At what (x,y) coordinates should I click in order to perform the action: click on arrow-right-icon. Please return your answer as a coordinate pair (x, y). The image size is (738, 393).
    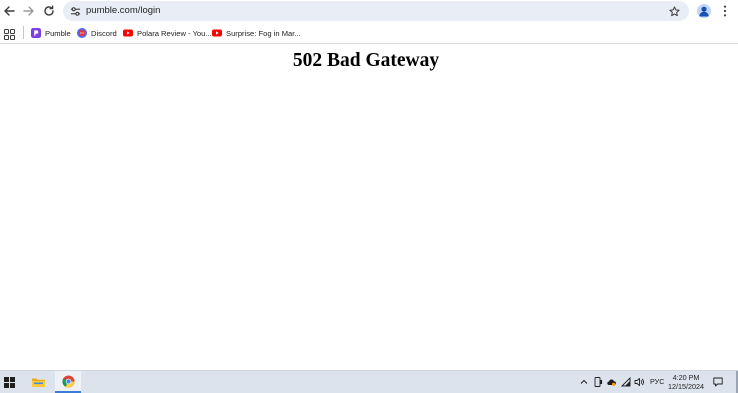
    Looking at the image, I should click on (28, 11).